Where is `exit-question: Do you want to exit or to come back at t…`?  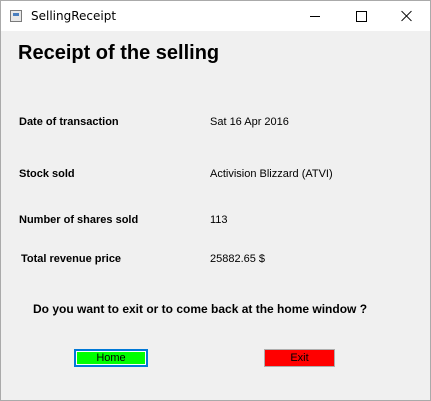
exit-question: Do you want to exit or to come back at t… is located at coordinates (200, 309).